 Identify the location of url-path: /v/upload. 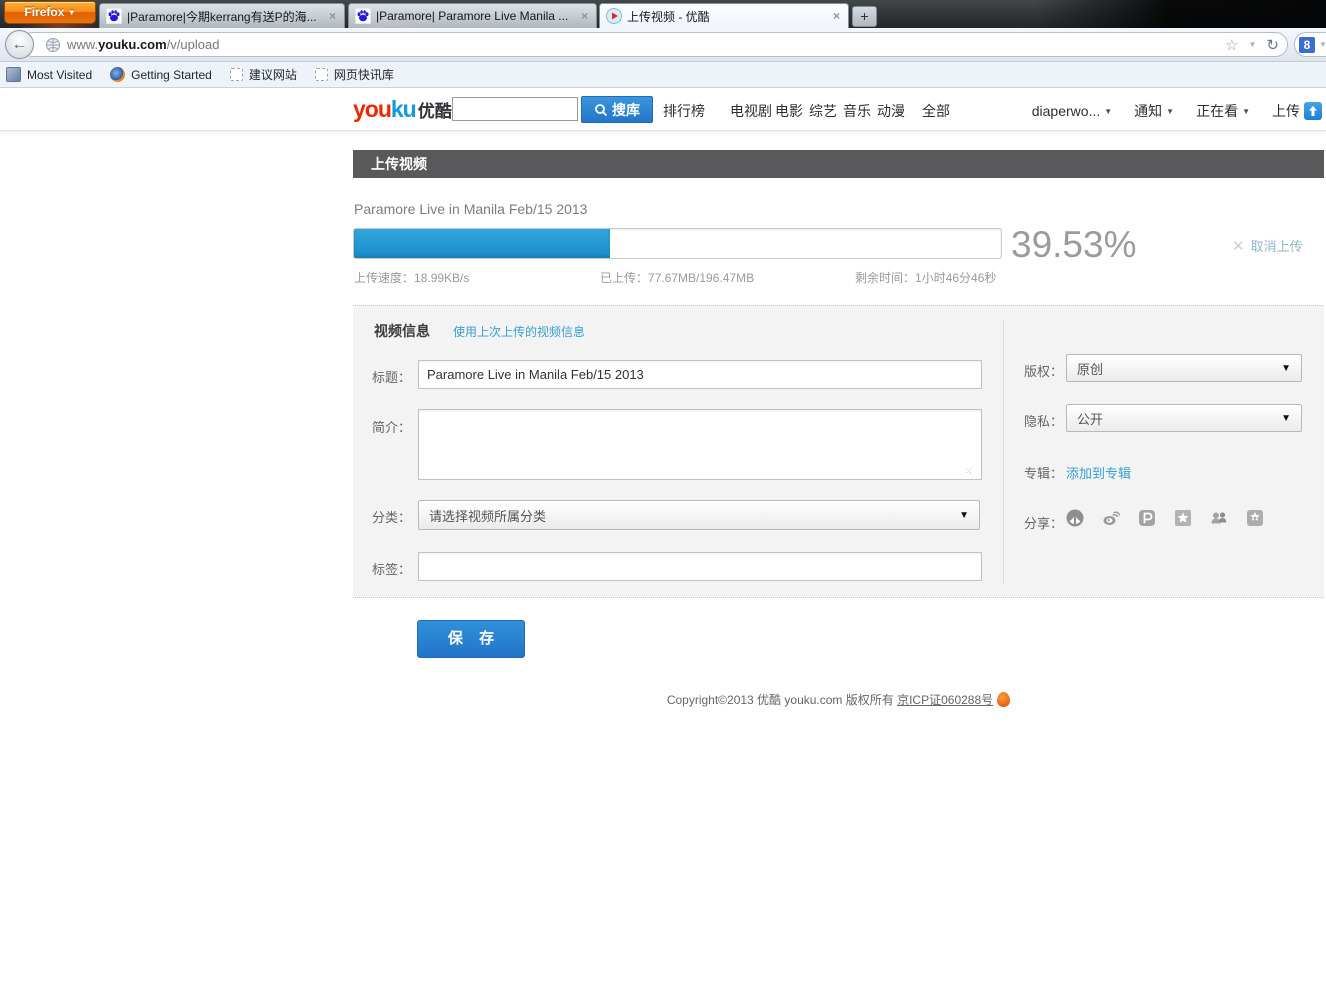
(193, 44).